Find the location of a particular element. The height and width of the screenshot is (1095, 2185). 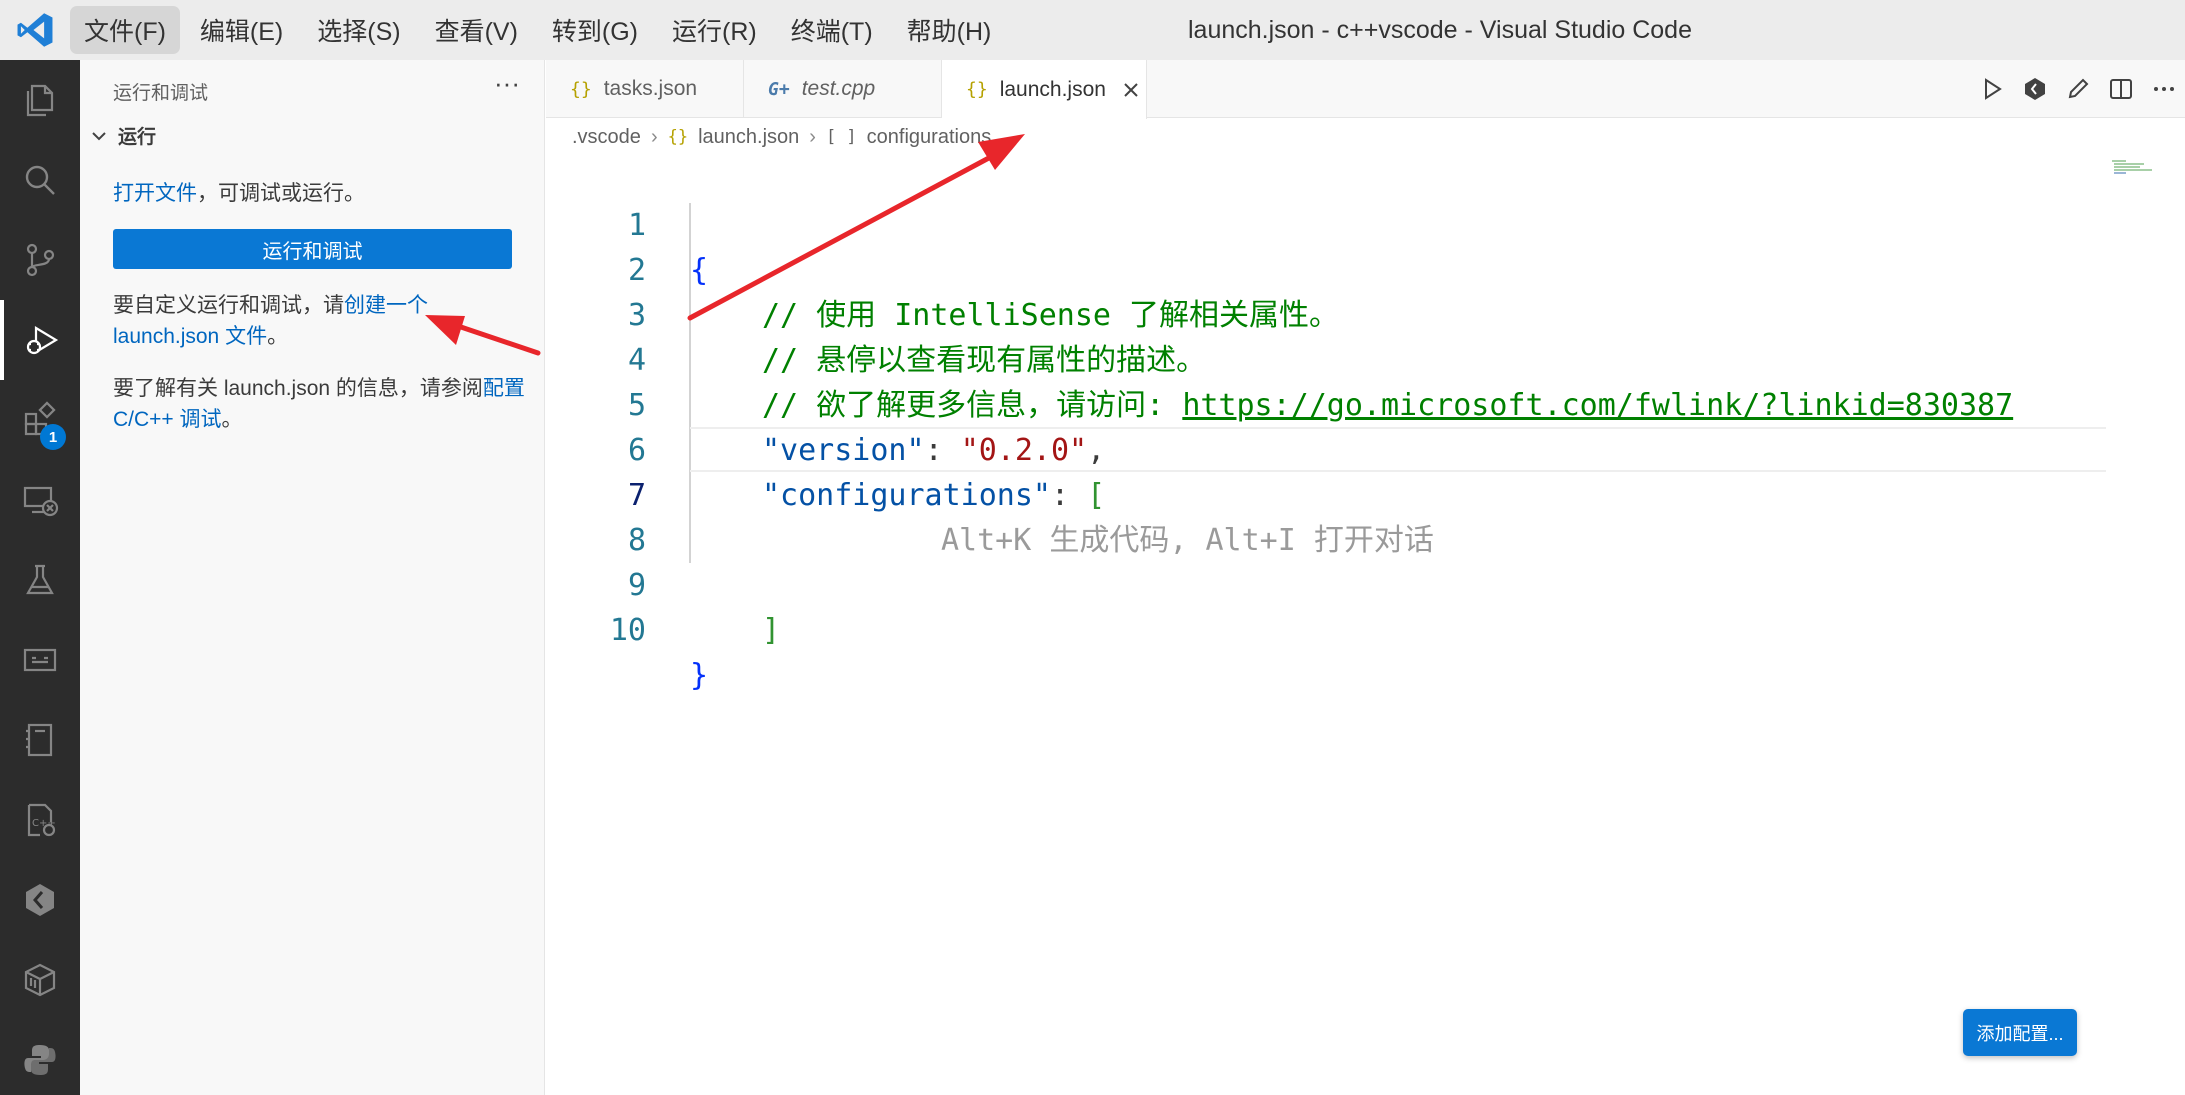

code-line: 10 } is located at coordinates (1326, 628).